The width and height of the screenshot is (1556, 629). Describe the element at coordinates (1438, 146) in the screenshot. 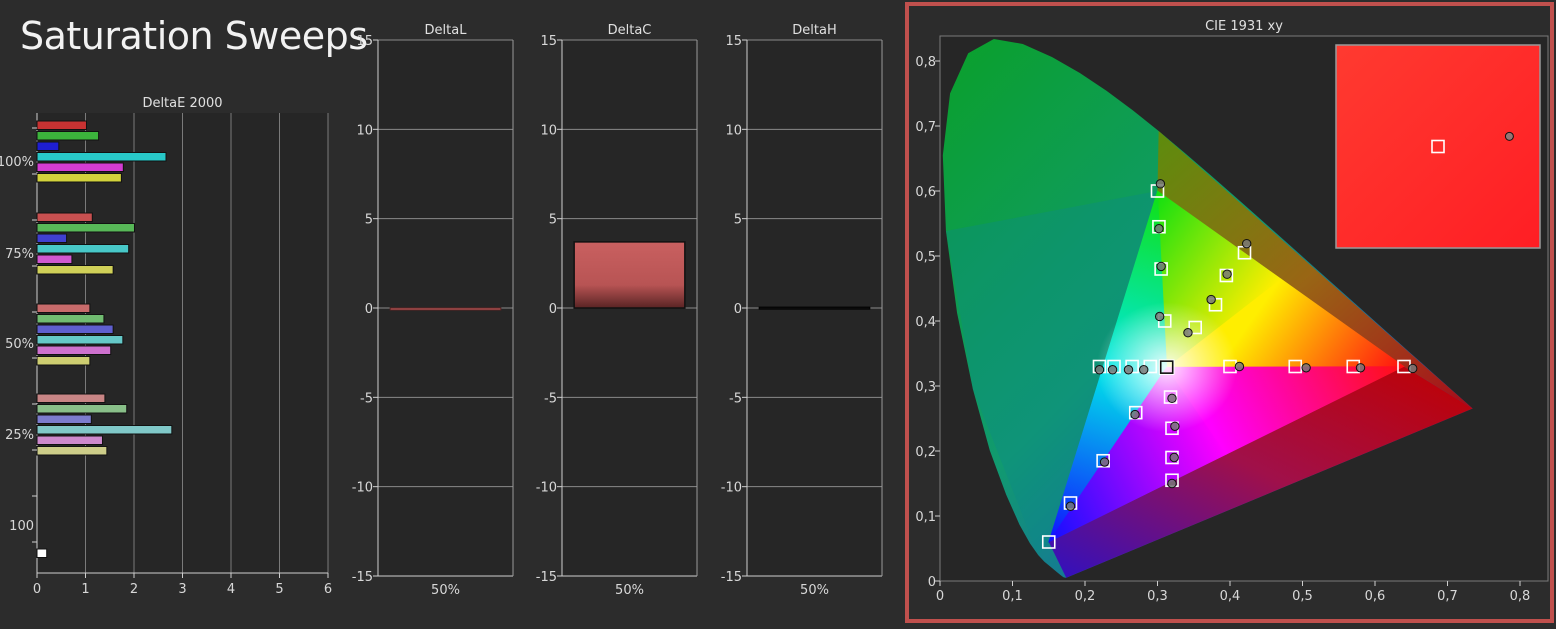

I see `inset-zoom` at that location.